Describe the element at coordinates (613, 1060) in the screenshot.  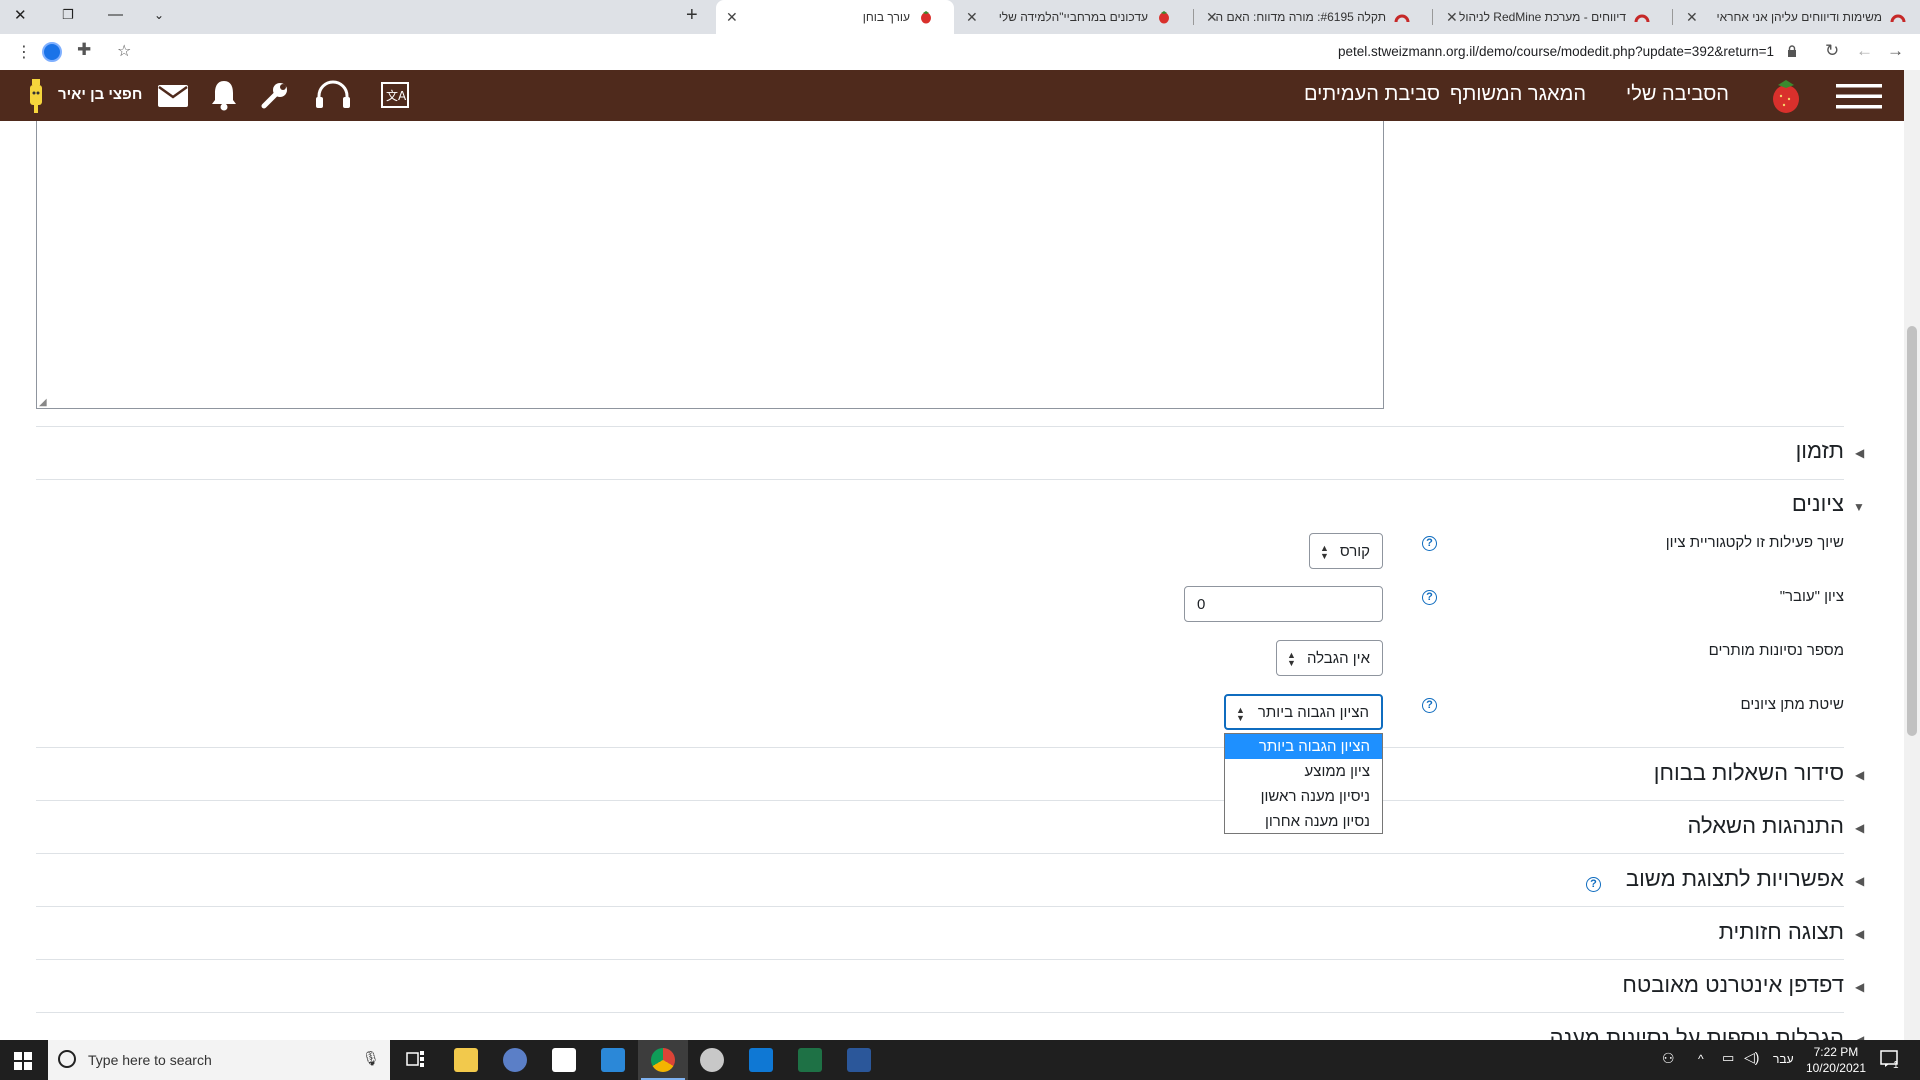
I see `mail-icon` at that location.